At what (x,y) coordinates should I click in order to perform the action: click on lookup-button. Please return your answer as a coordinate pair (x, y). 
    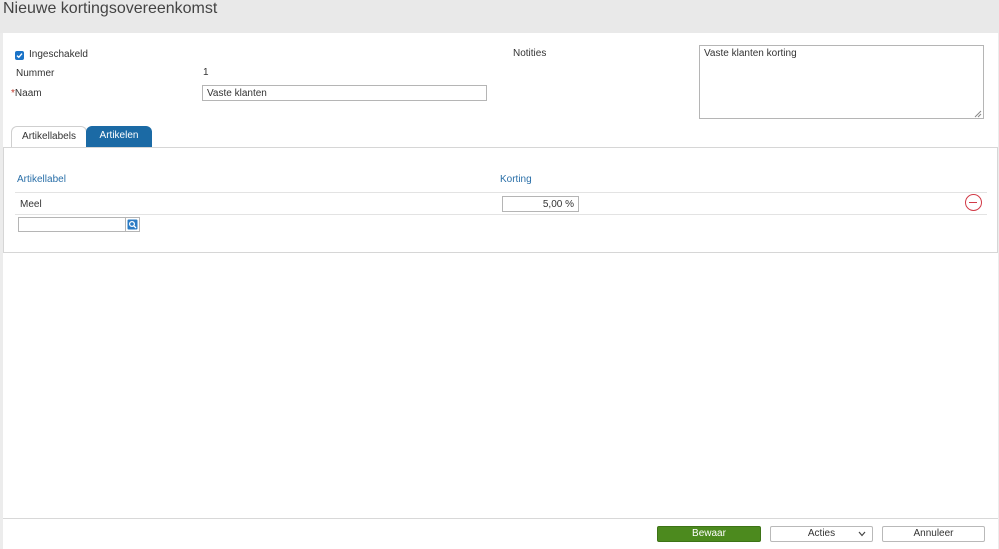
    Looking at the image, I should click on (132, 224).